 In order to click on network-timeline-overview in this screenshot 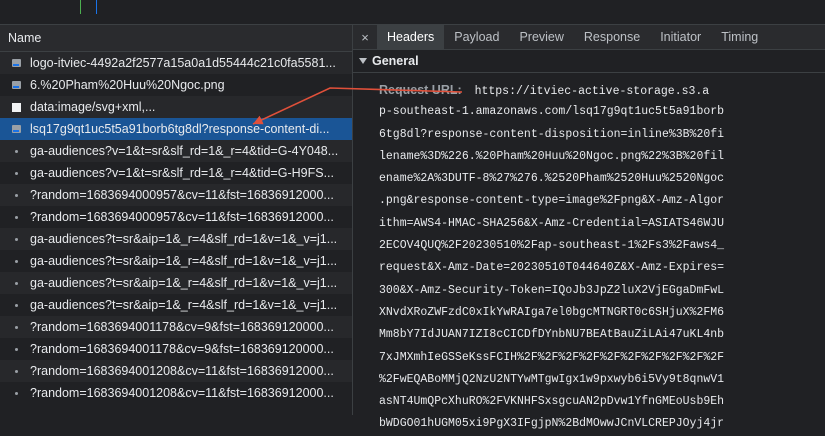, I will do `click(412, 12)`.